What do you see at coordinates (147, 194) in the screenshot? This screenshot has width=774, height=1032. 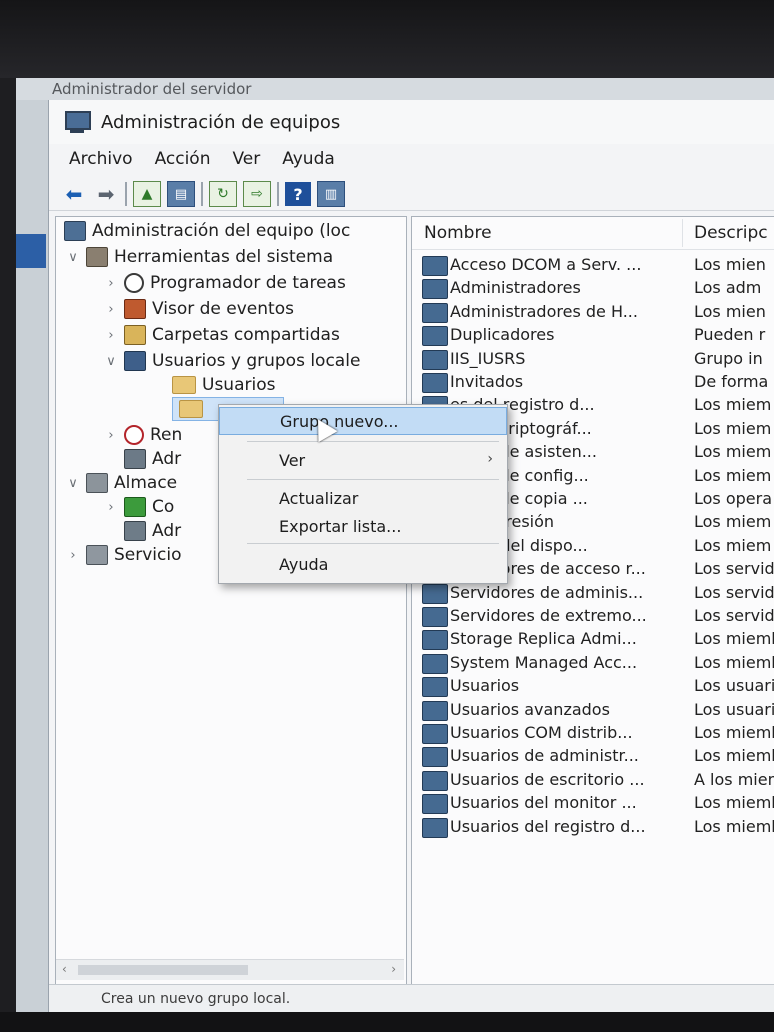 I see `up-folder-icon: ▲` at bounding box center [147, 194].